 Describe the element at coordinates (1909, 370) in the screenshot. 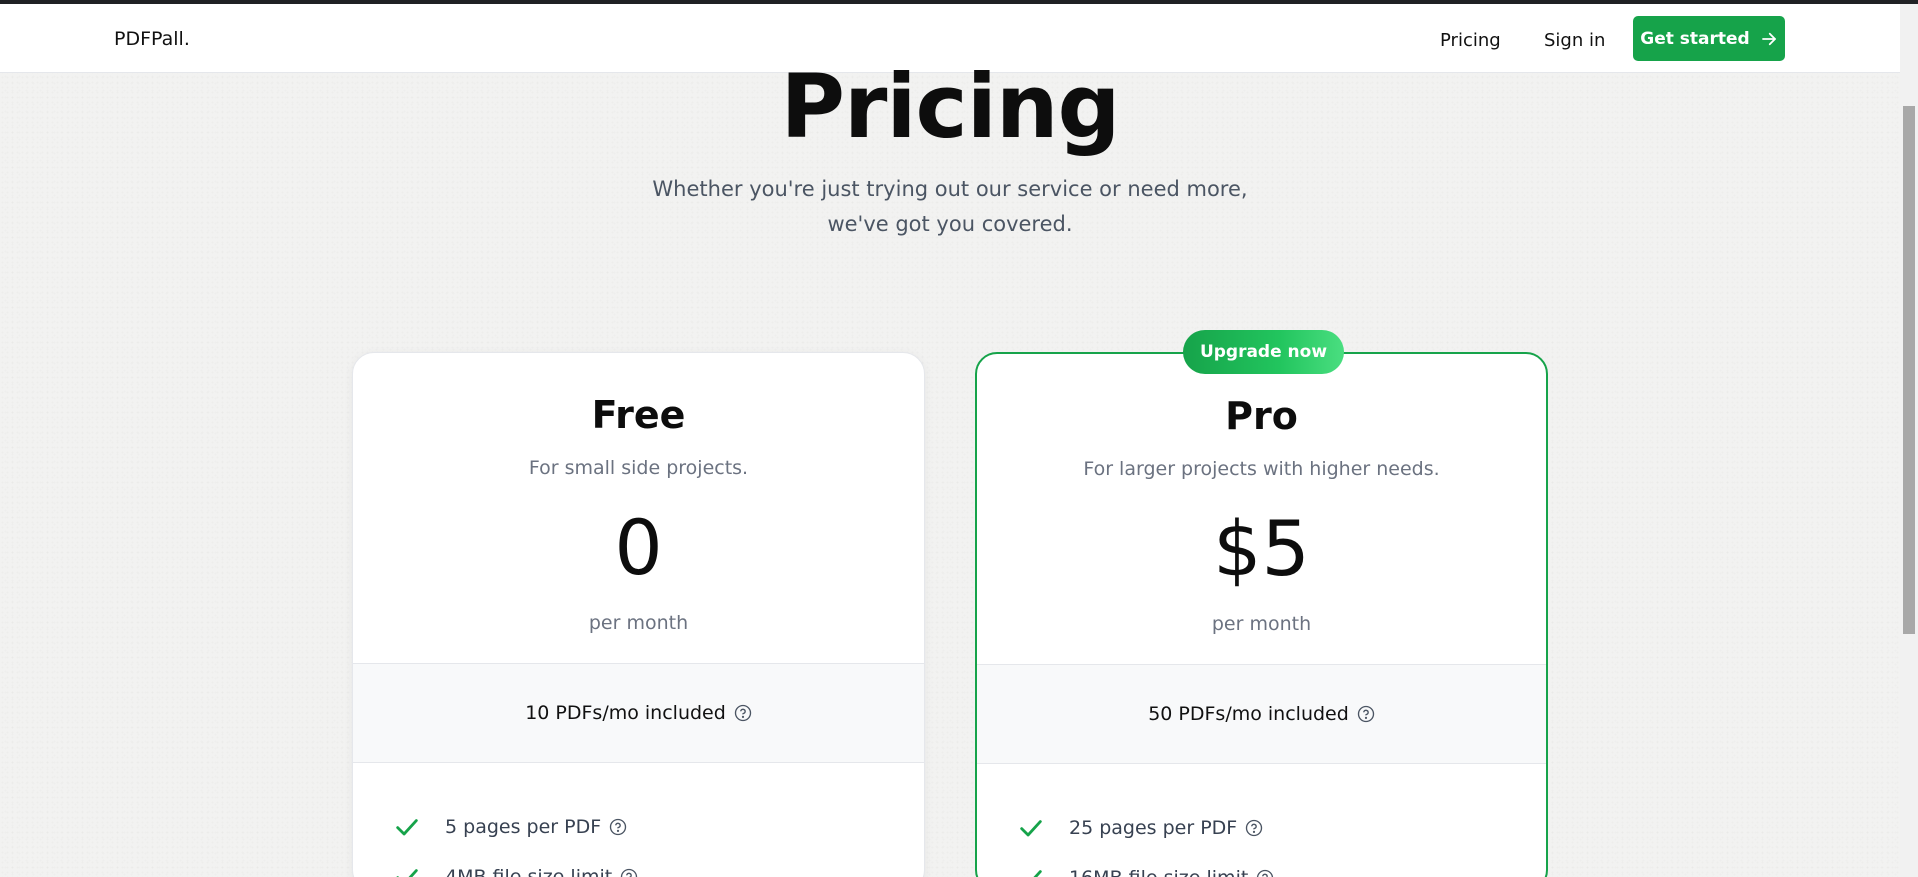

I see `scrollbar-thumb` at that location.